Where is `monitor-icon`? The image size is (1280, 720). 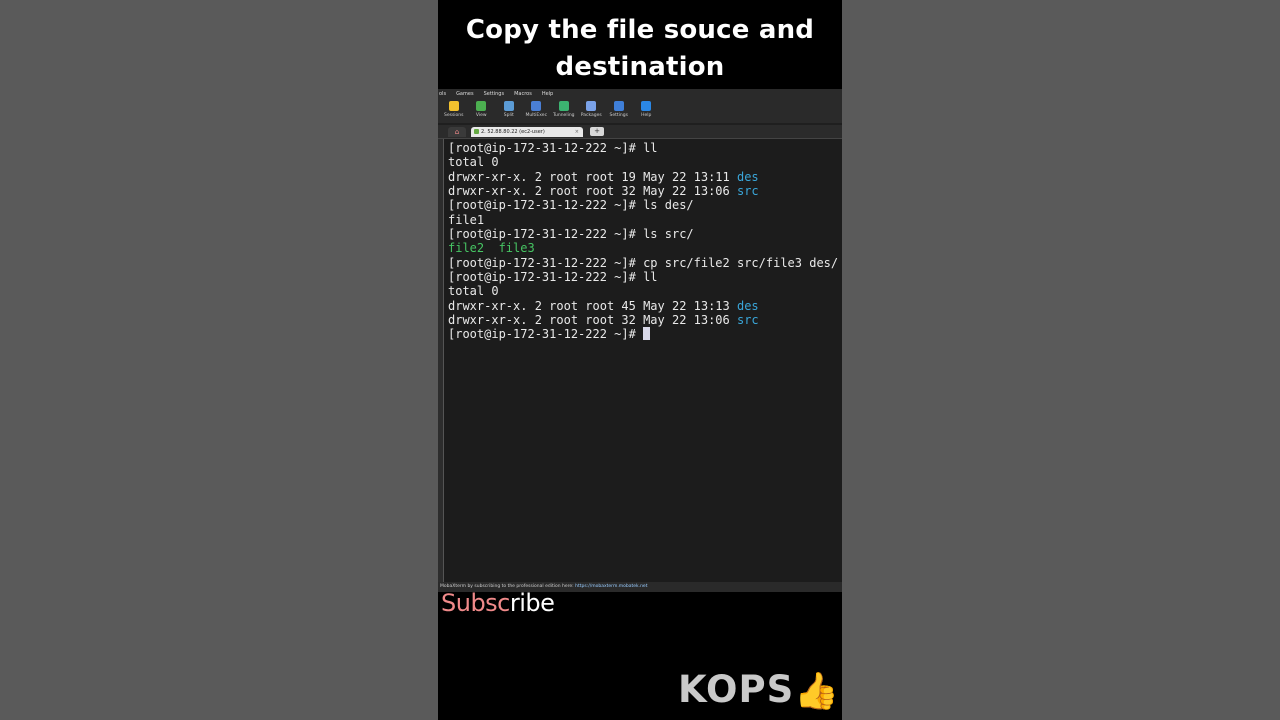 monitor-icon is located at coordinates (481, 106).